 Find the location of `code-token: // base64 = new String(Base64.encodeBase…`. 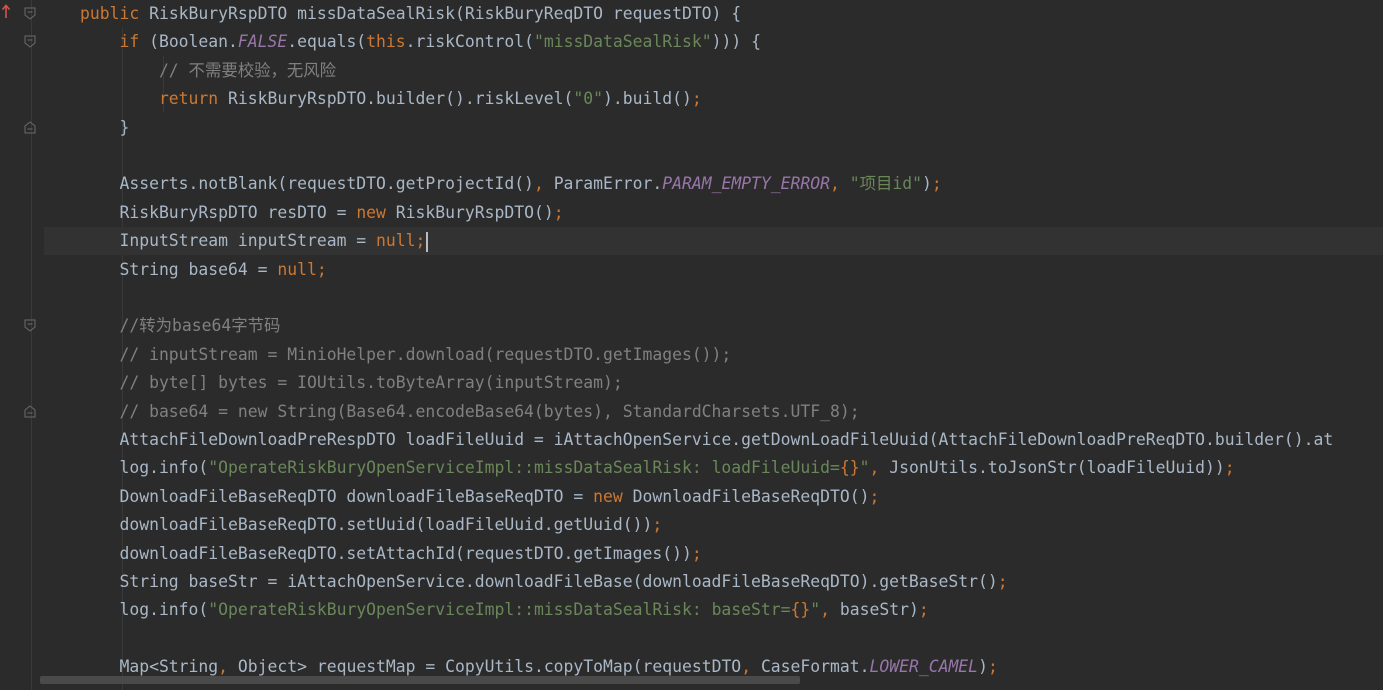

code-token: // base64 = new String(Base64.encodeBase… is located at coordinates (470, 411).